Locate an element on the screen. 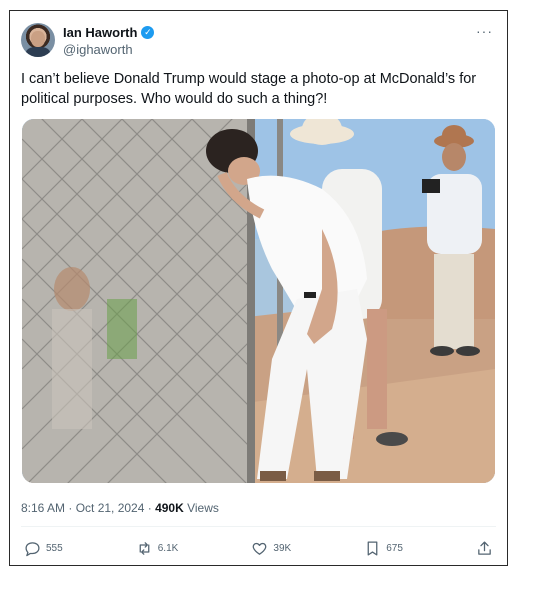 This screenshot has height=589, width=533. tweet-timestamp: 8:16 AM · Oct 21, 2024 · is located at coordinates (88, 508).